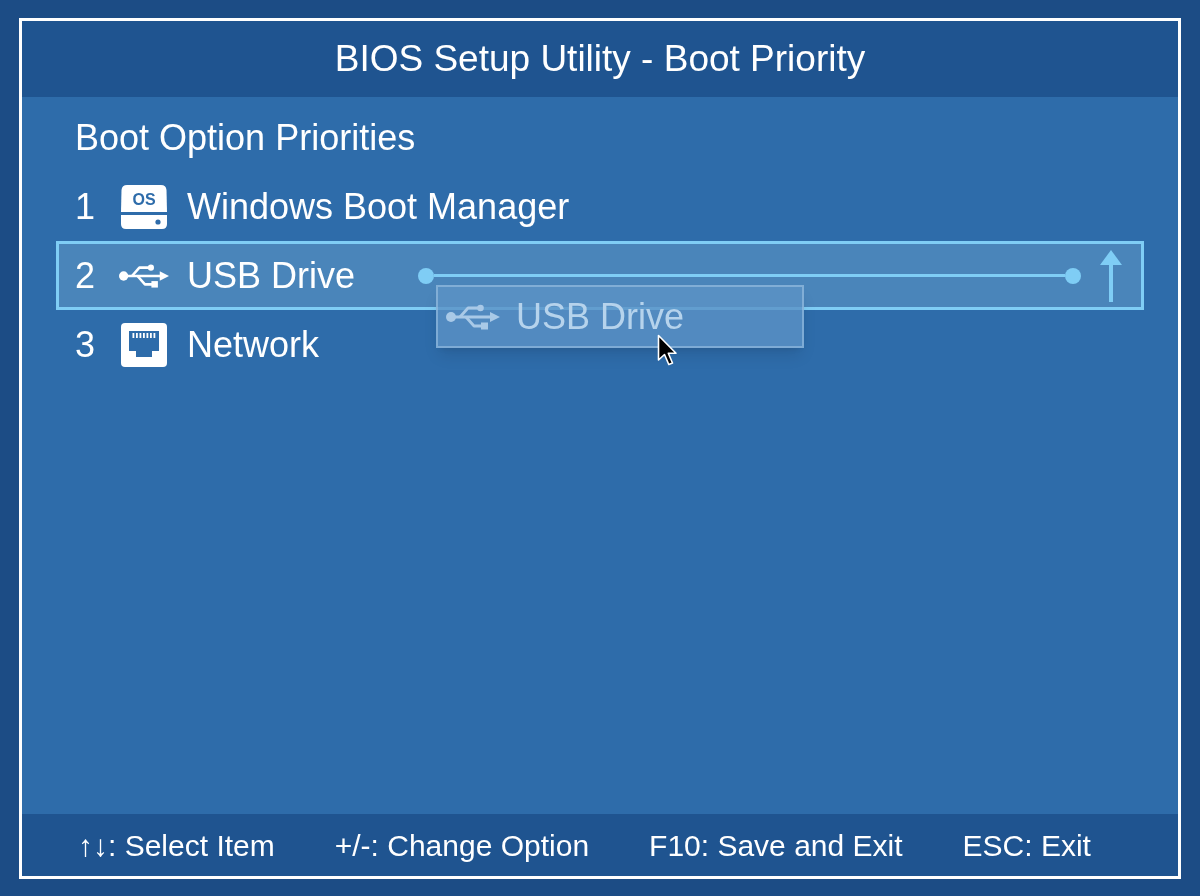  Describe the element at coordinates (176, 845) in the screenshot. I see `key-hint: ↑↓: Select Item` at that location.